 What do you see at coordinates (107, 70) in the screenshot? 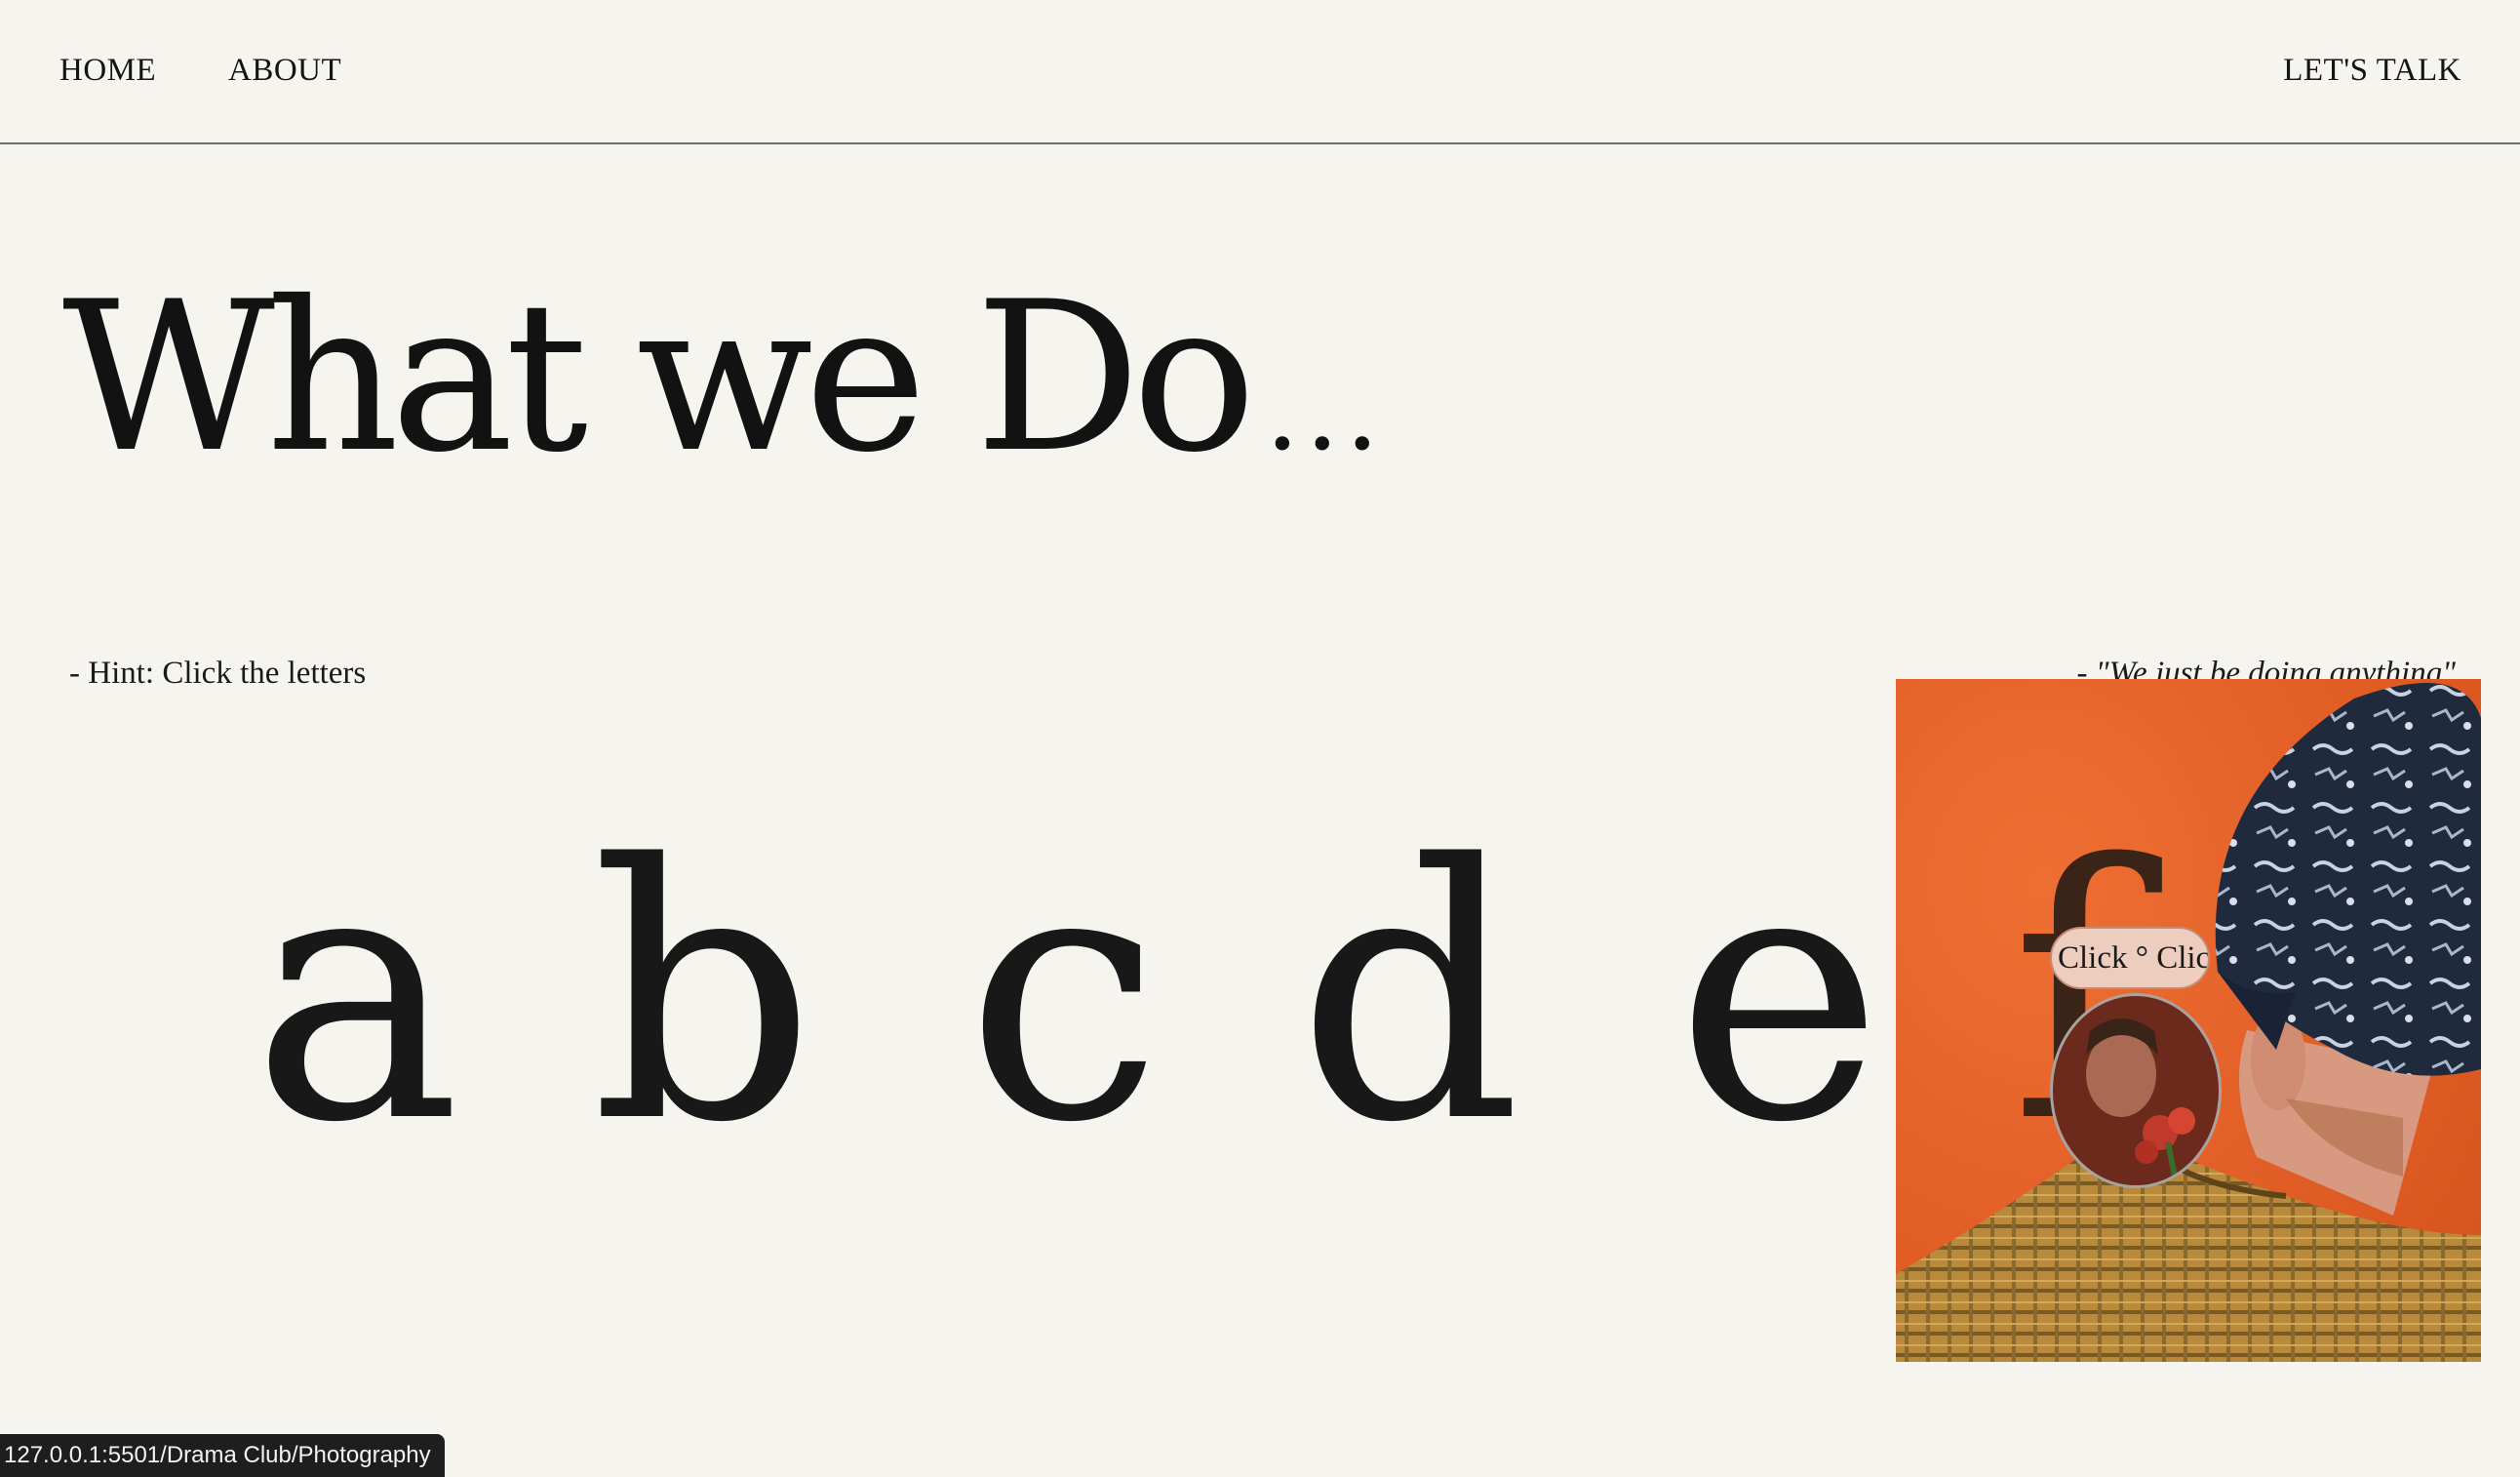
I see `nav-home-link: HOME` at bounding box center [107, 70].